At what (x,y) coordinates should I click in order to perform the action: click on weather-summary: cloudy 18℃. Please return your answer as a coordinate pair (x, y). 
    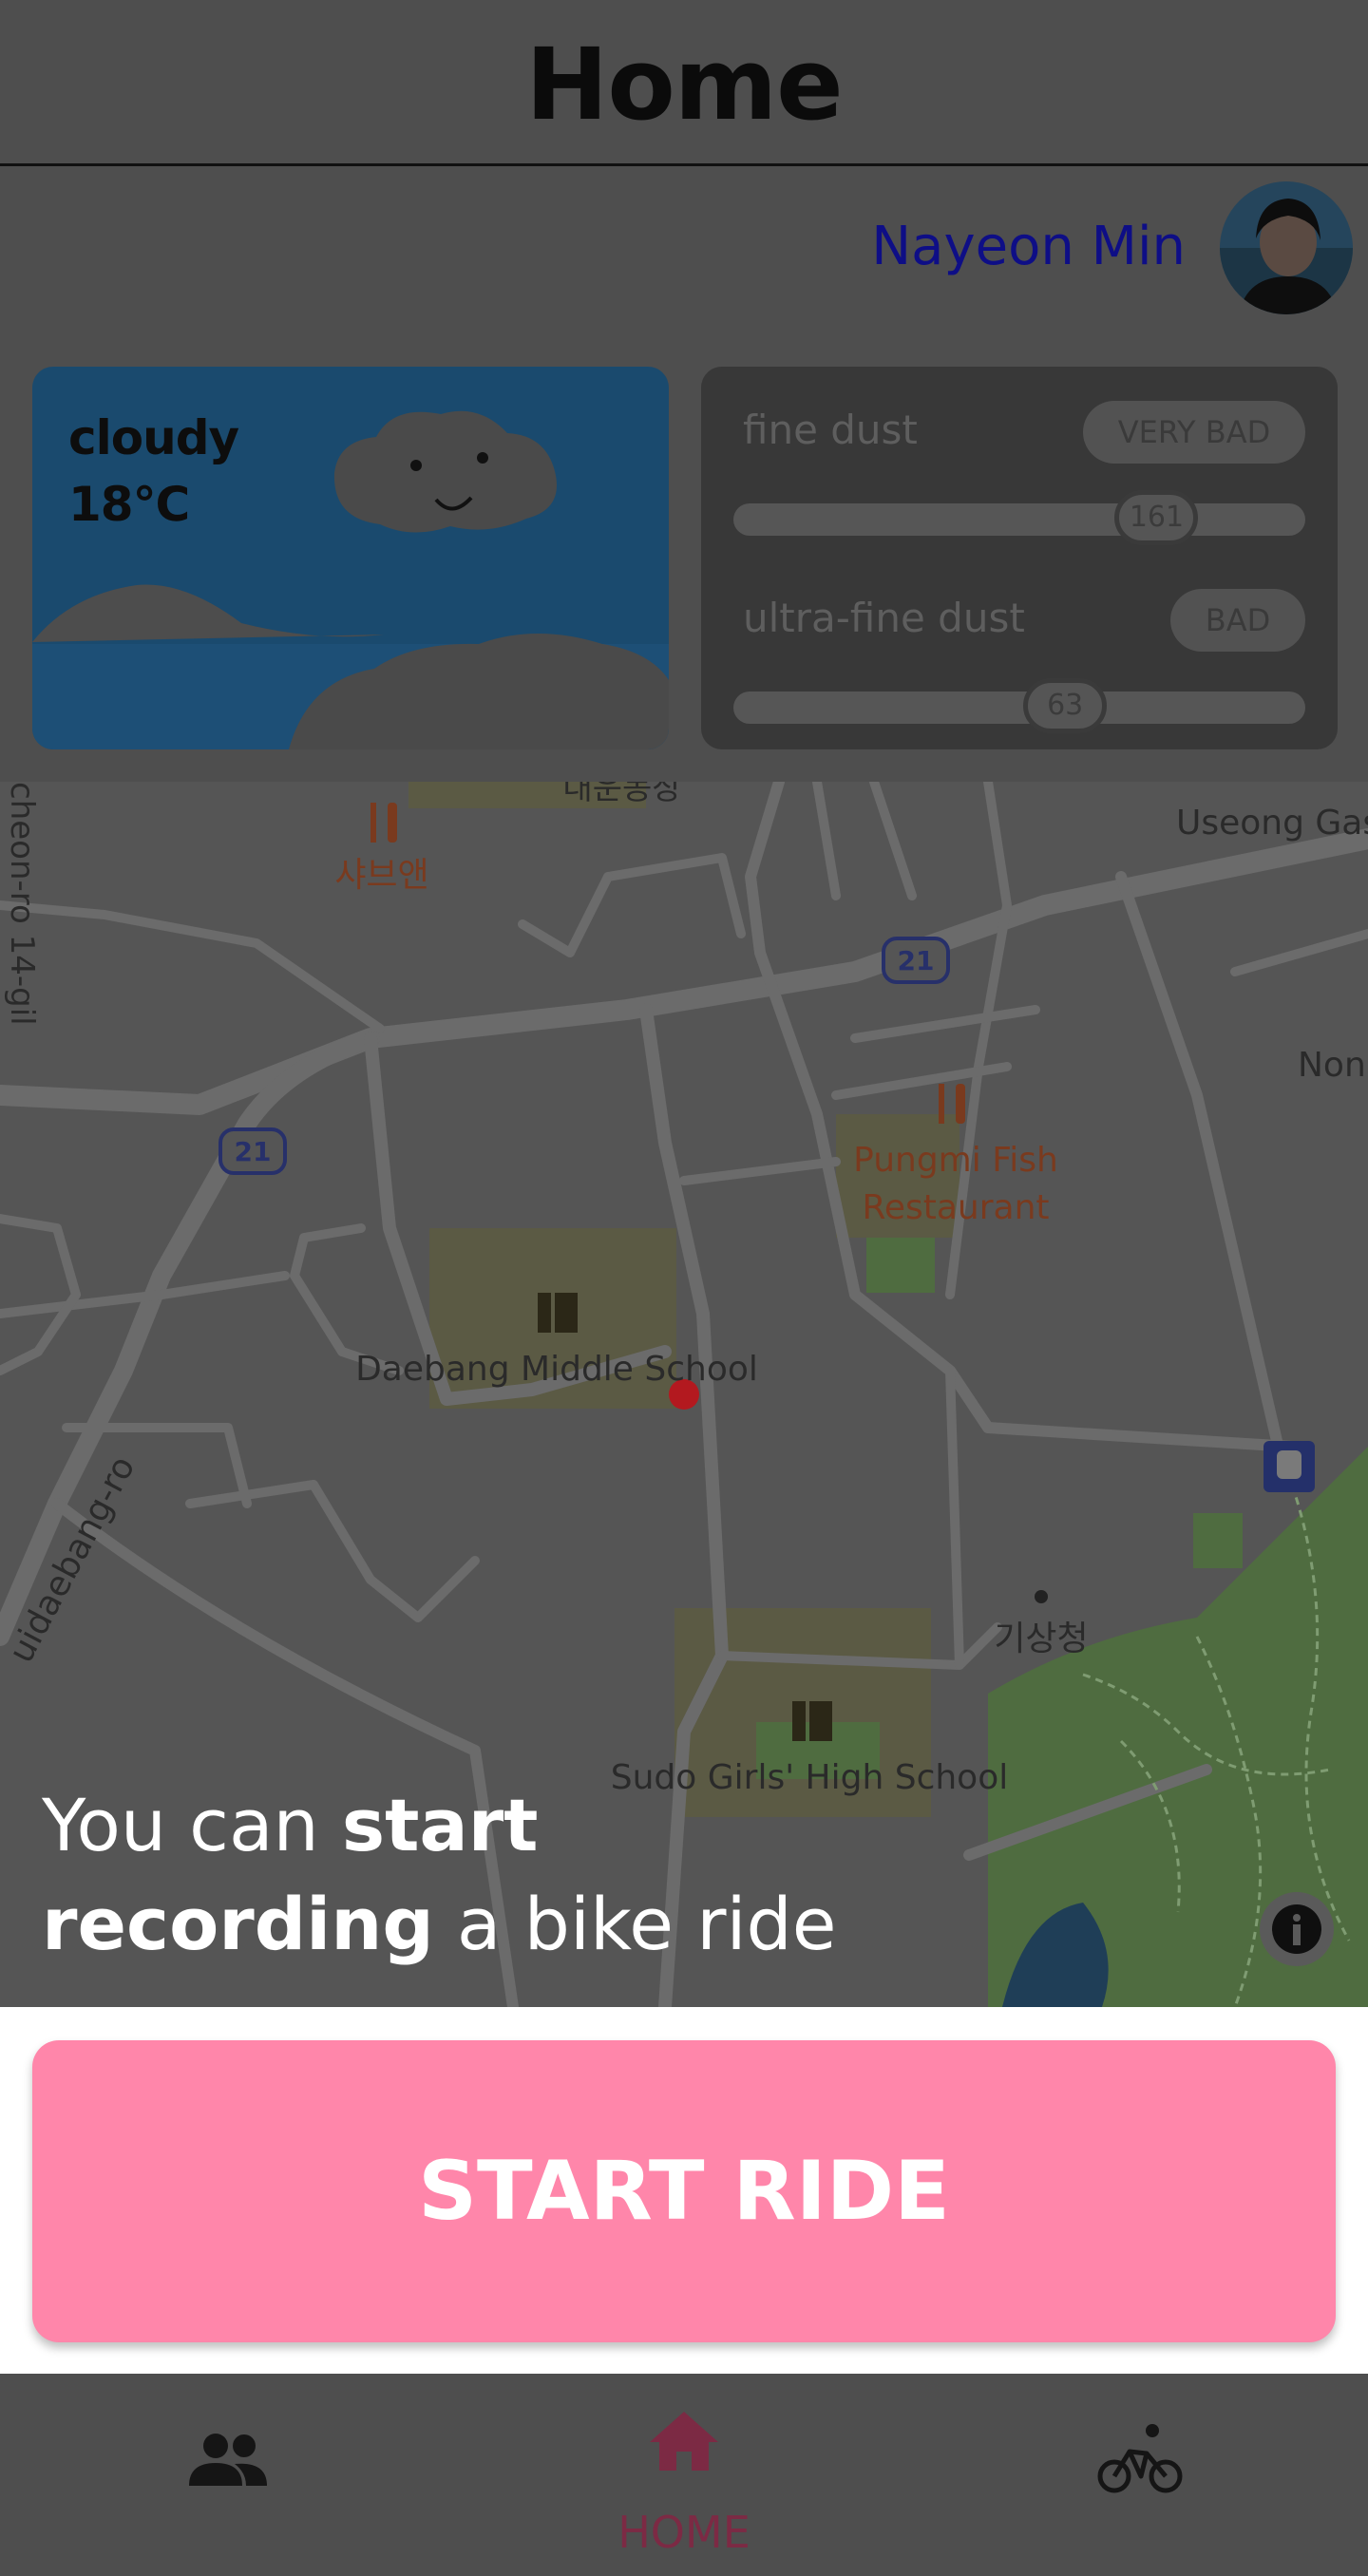
    Looking at the image, I should click on (153, 471).